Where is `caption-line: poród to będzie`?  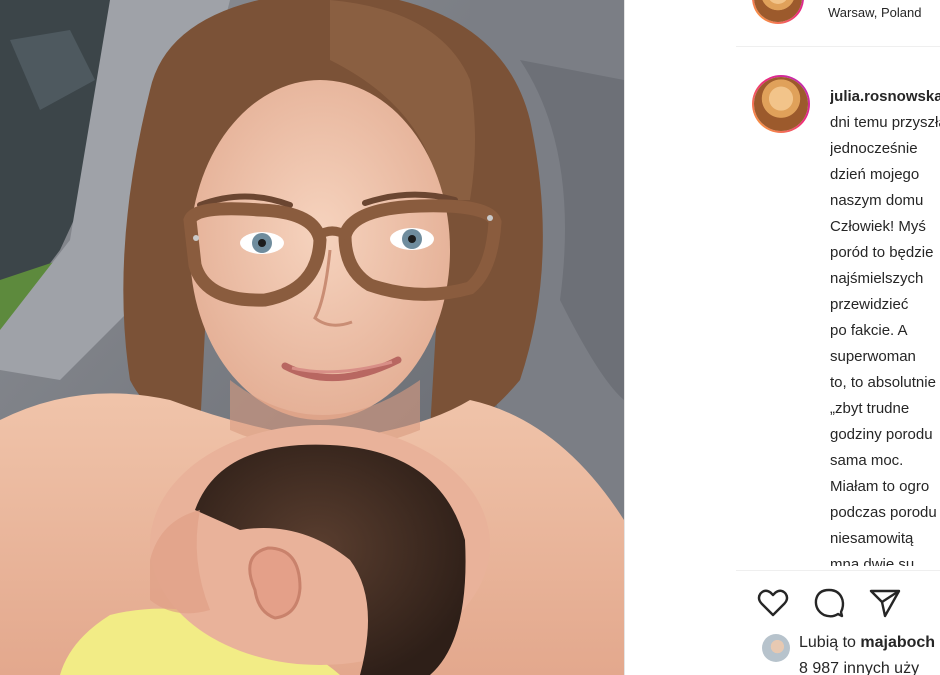
caption-line: poród to będzie is located at coordinates (882, 252).